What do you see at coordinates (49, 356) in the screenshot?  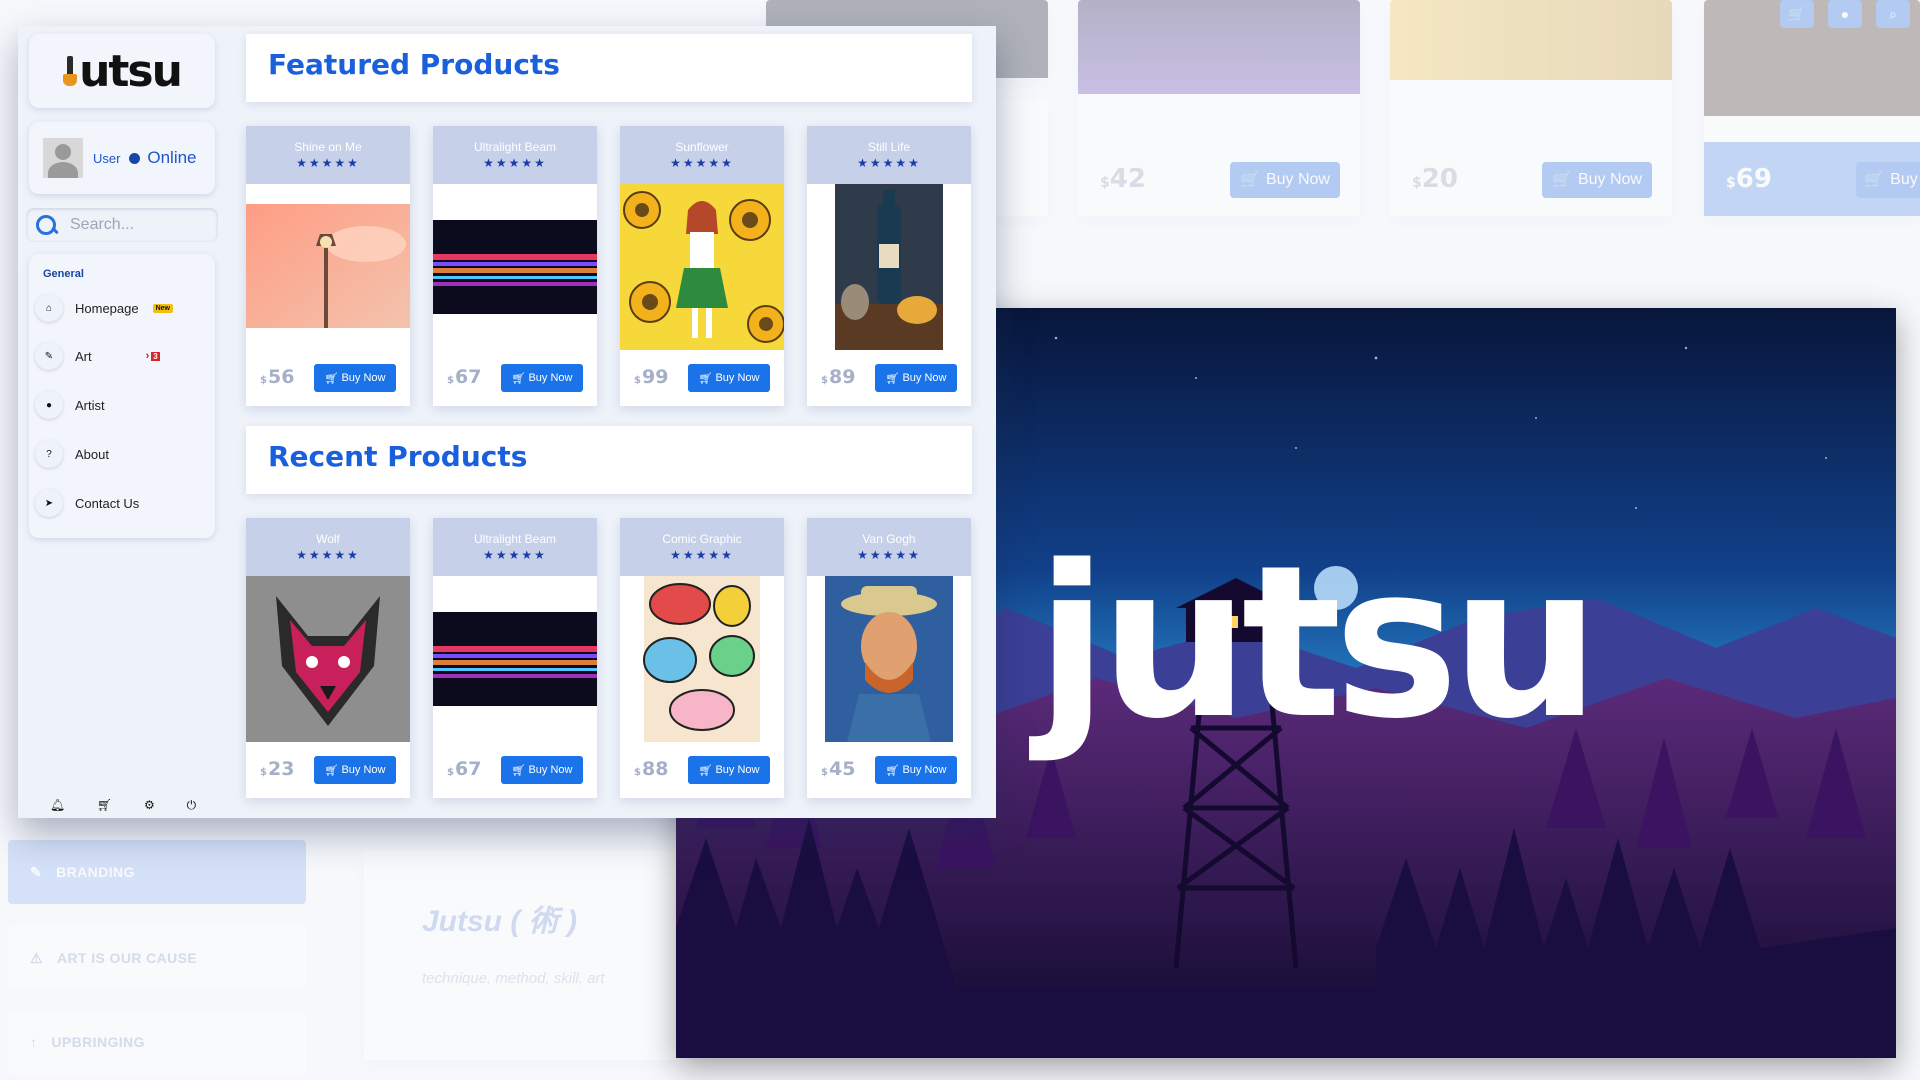 I see `brush-icon: ✎` at bounding box center [49, 356].